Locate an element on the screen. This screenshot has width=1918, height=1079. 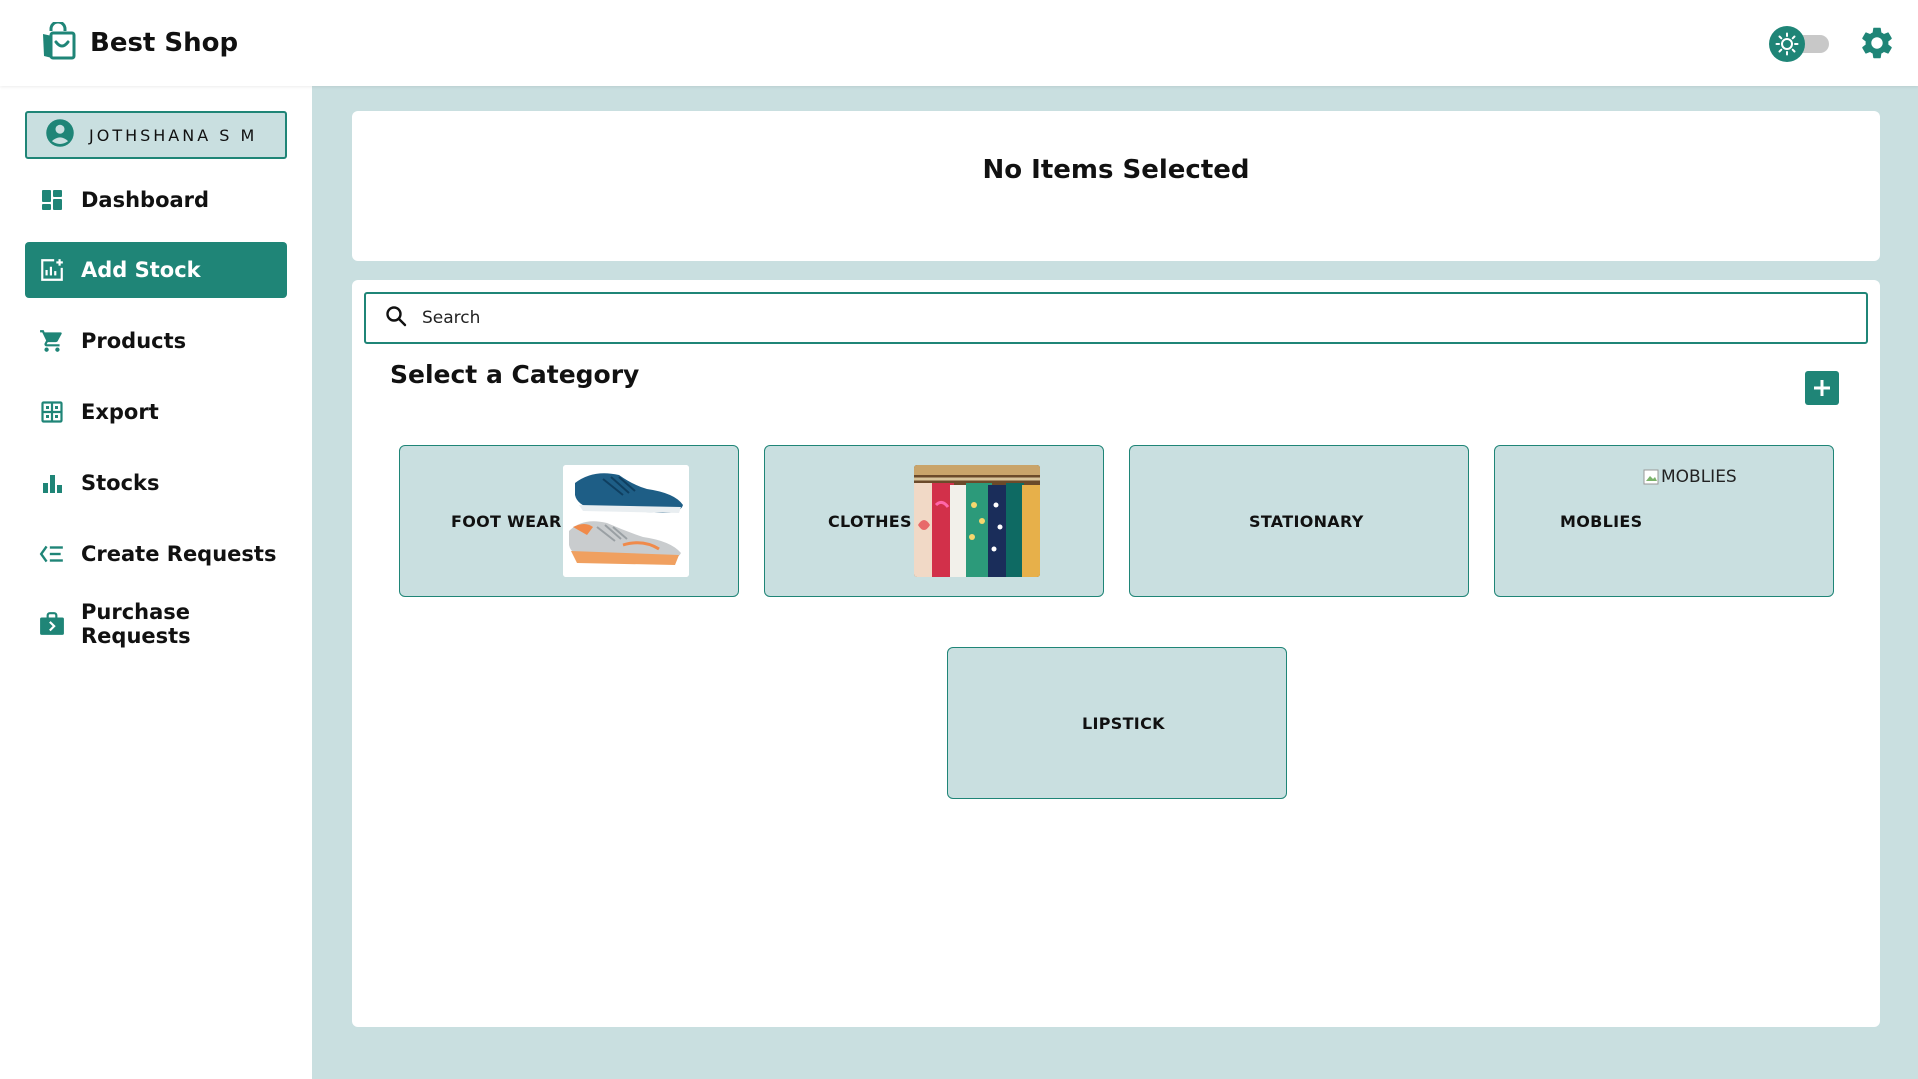
sidebar-item-label: Products is located at coordinates (134, 341).